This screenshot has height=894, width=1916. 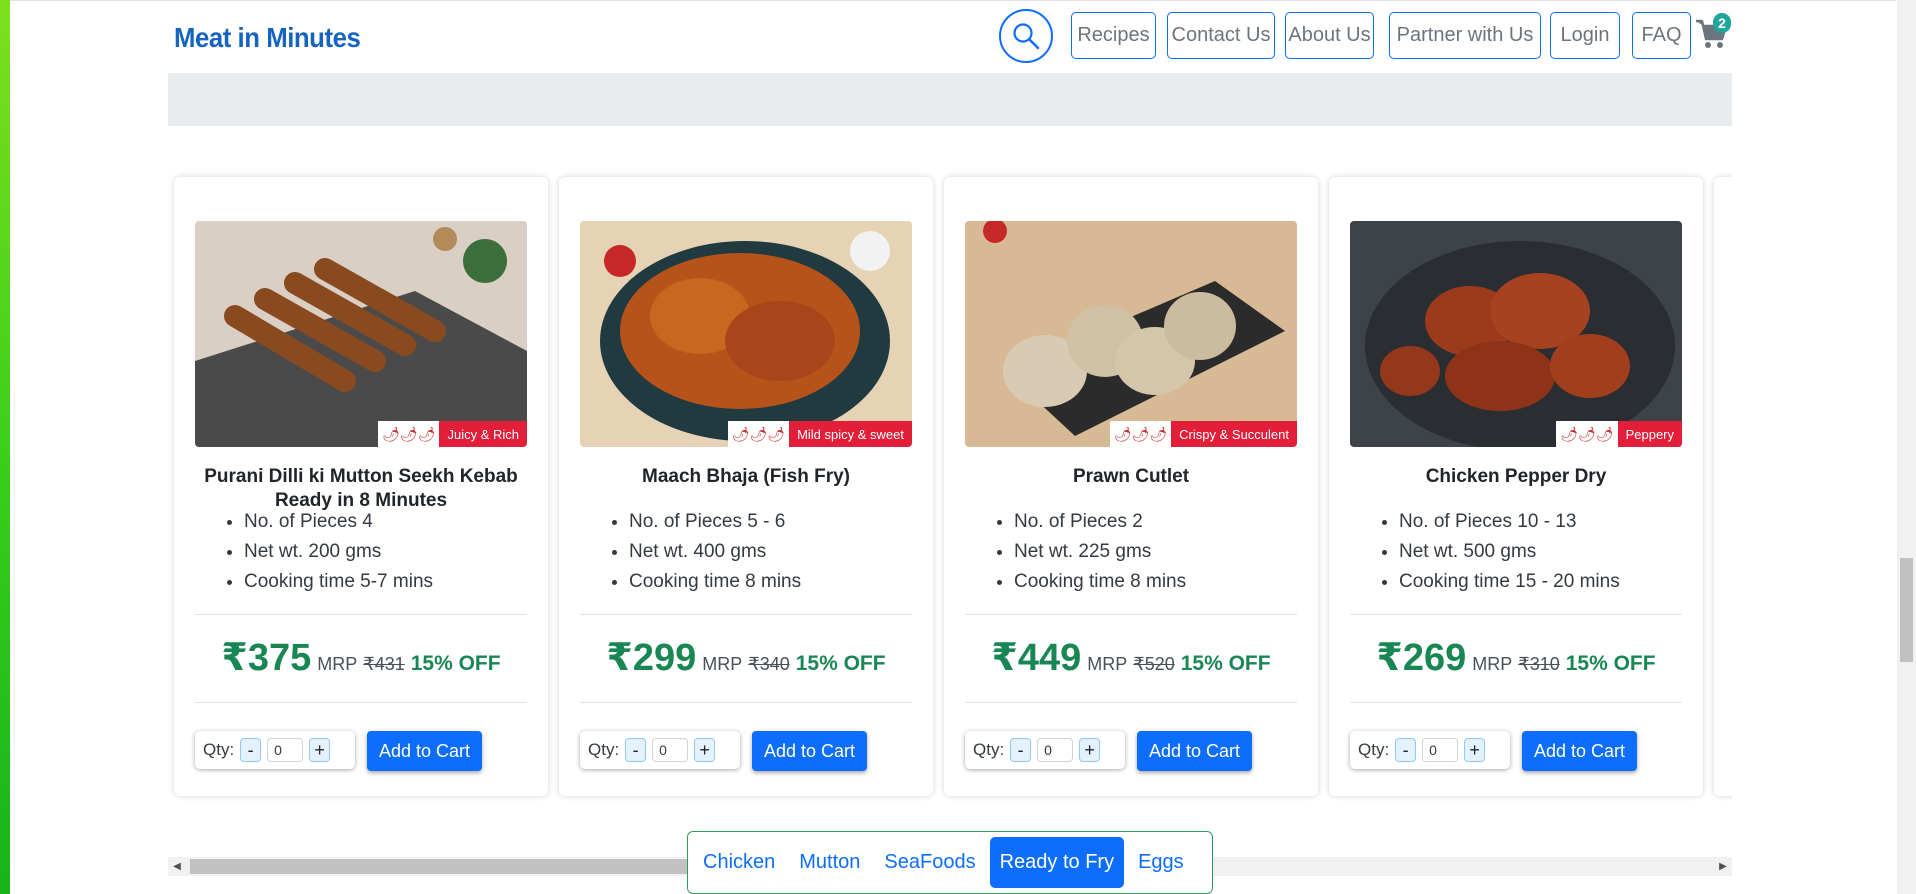 I want to click on category-chicken: Chicken, so click(x=739, y=862).